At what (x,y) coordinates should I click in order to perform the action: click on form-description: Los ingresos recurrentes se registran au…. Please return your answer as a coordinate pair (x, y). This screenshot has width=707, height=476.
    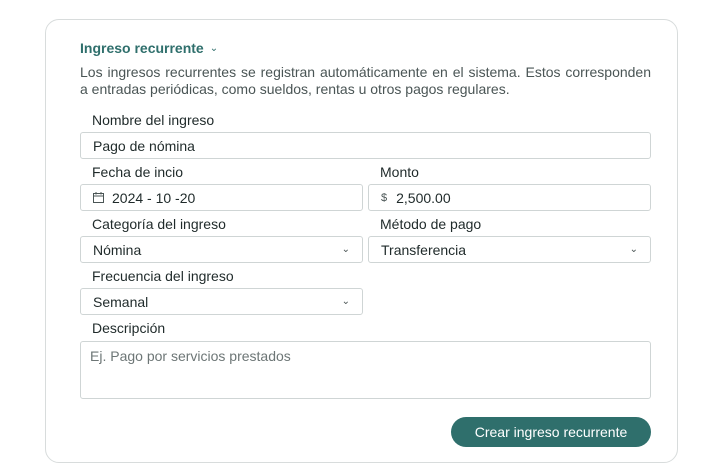
    Looking at the image, I should click on (365, 80).